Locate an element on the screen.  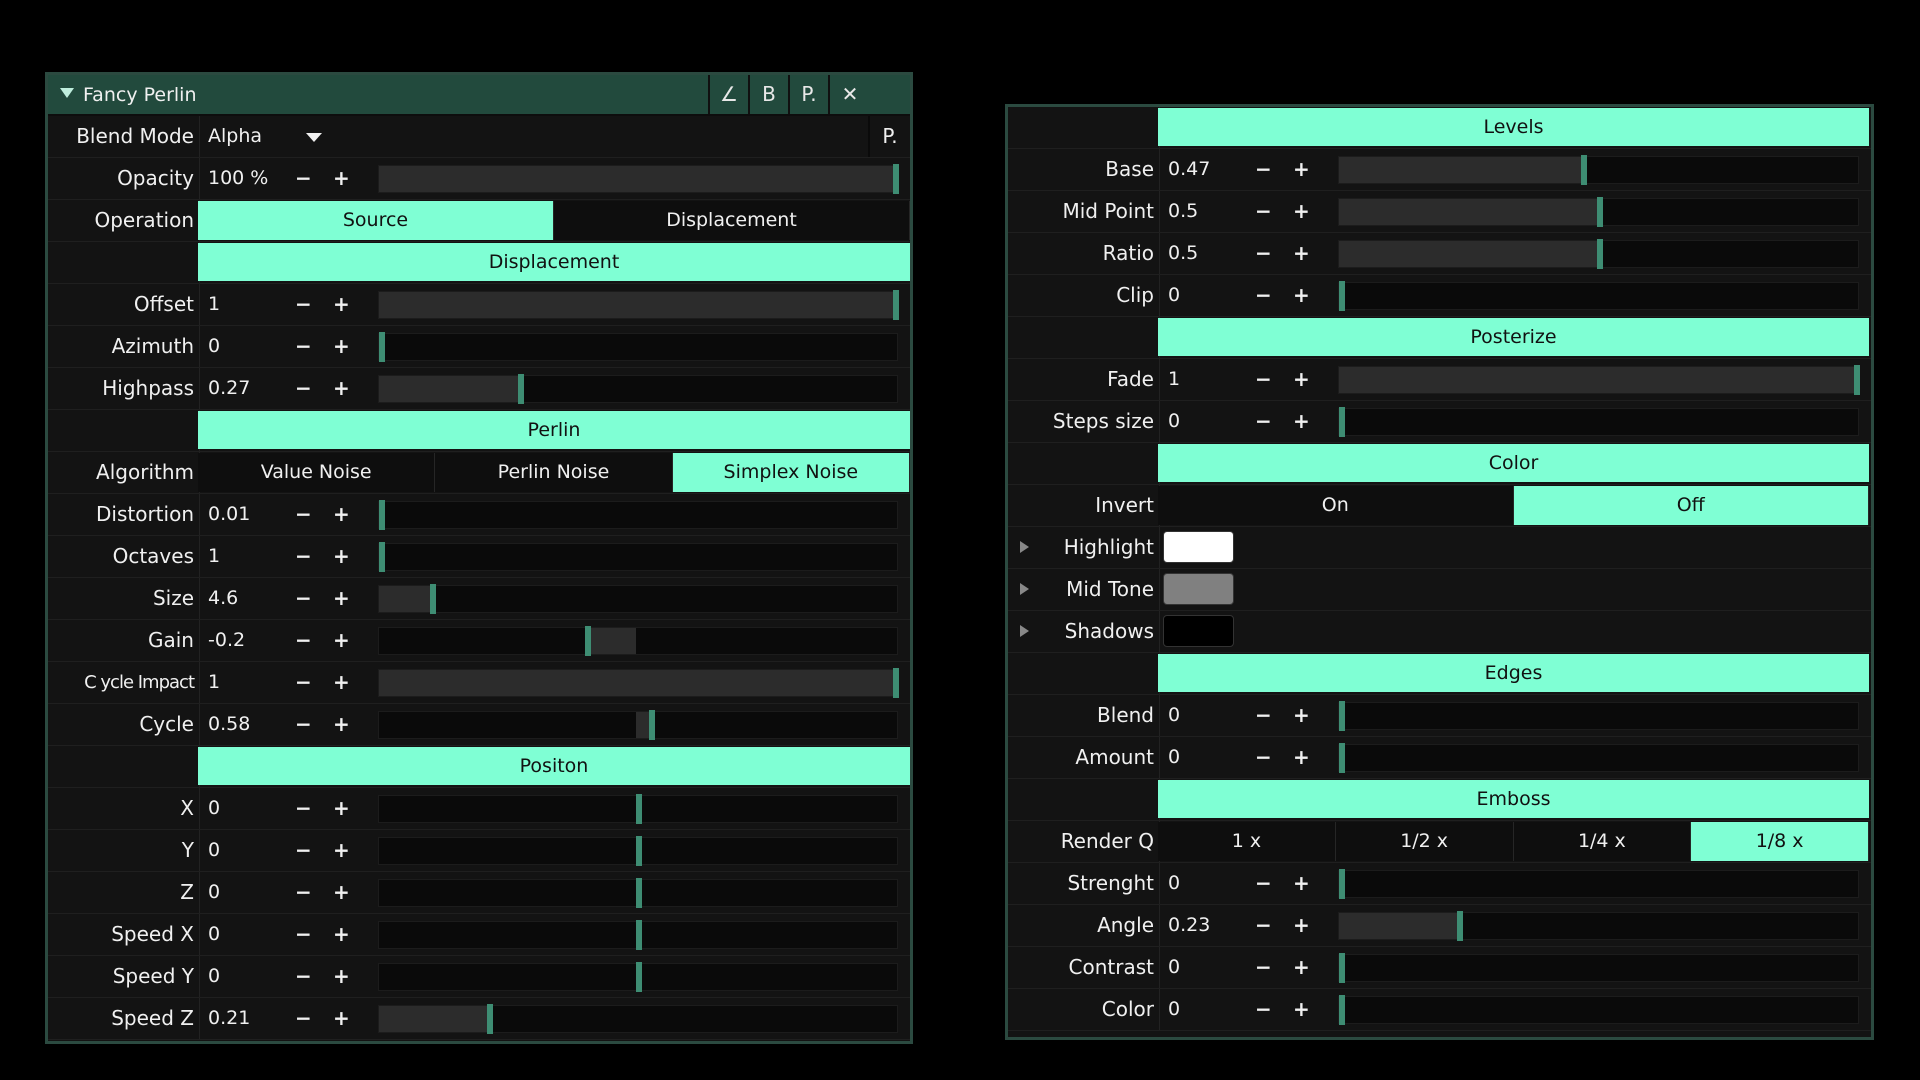
color-slider is located at coordinates (1598, 1010).